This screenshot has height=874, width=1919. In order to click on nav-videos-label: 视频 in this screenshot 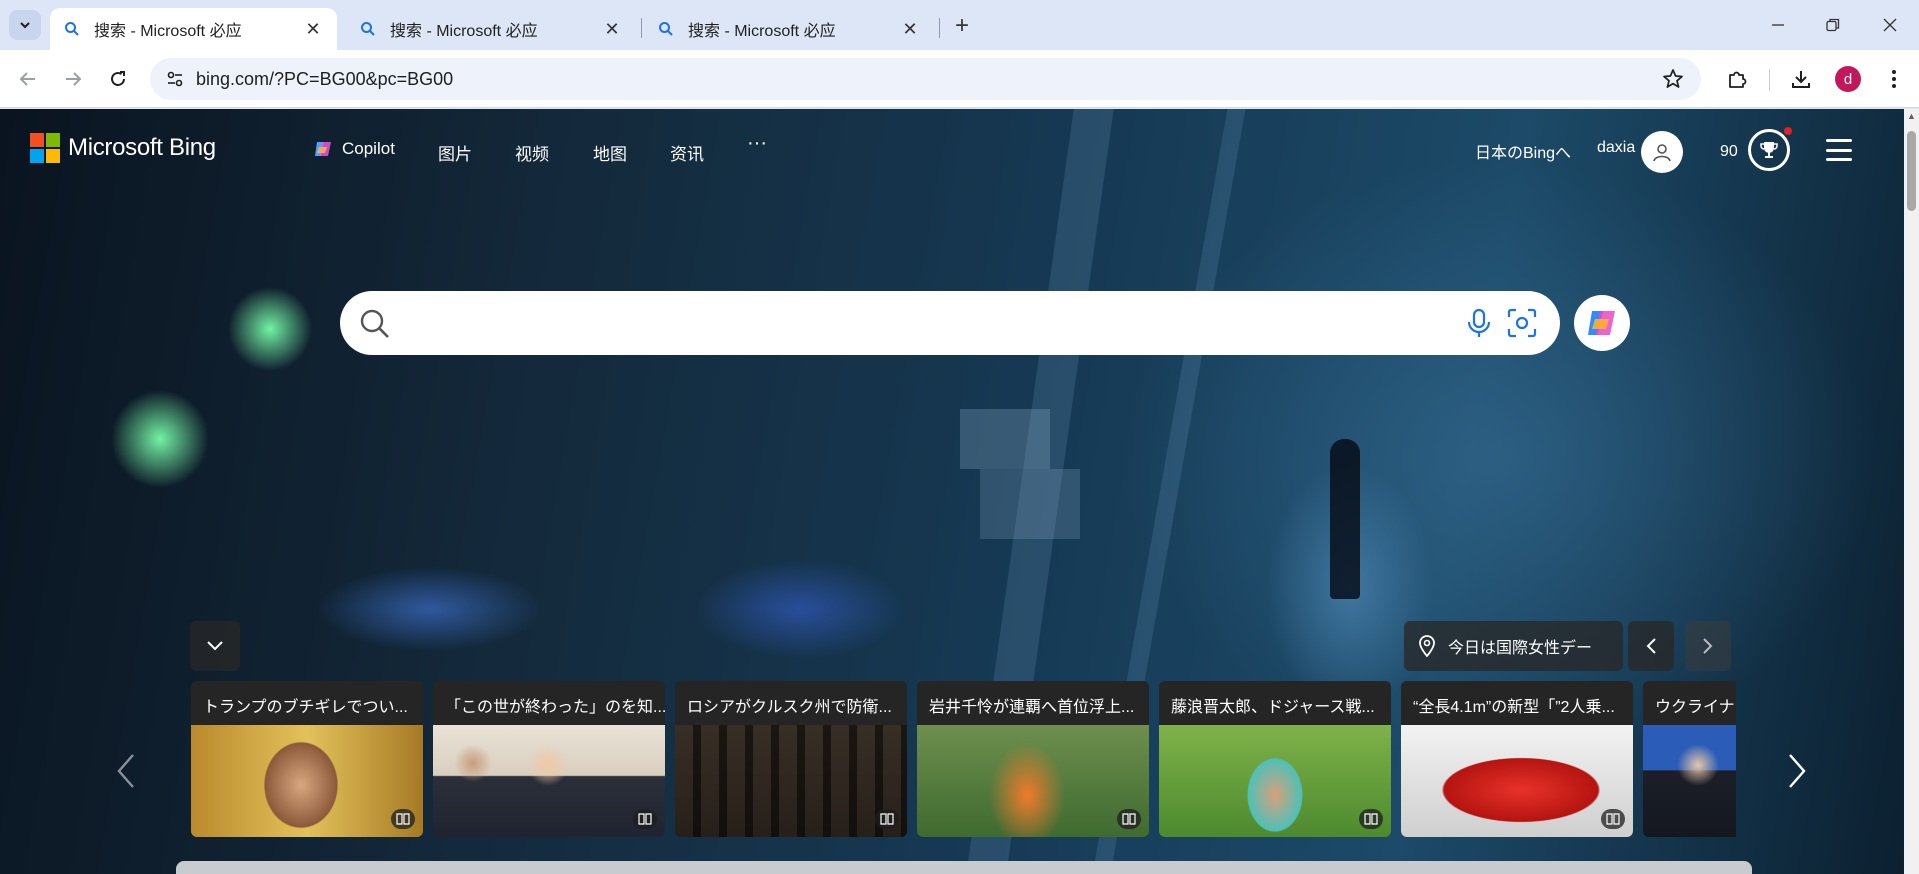, I will do `click(532, 154)`.